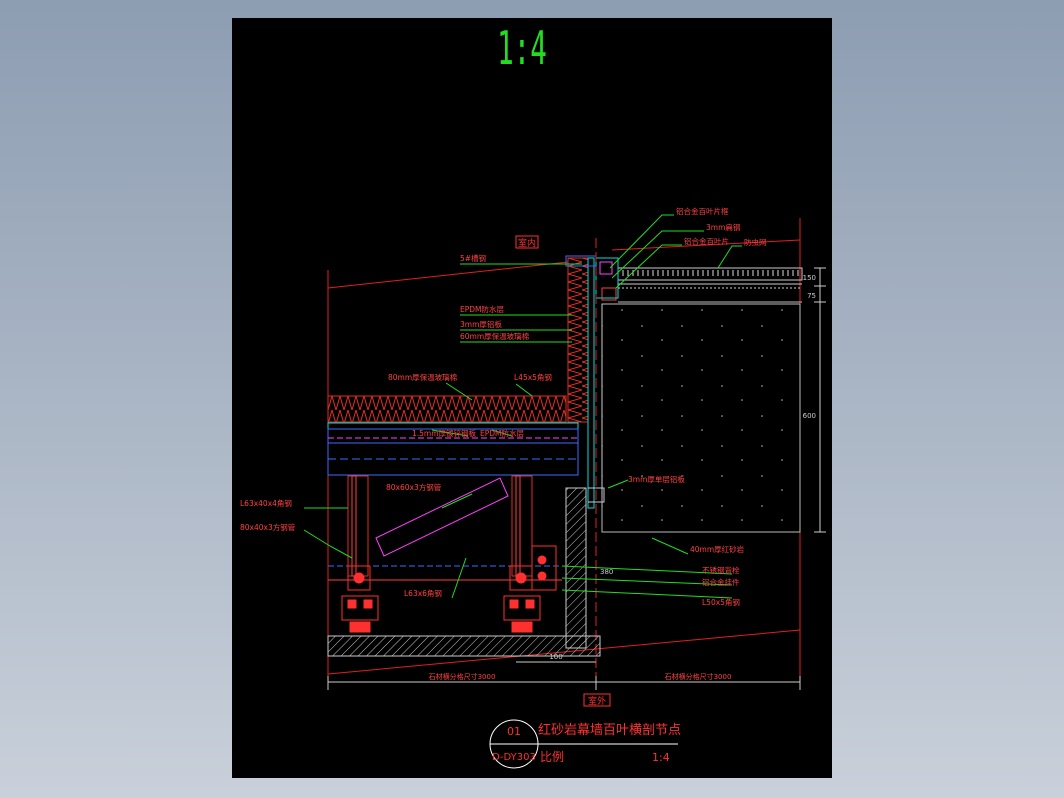 The height and width of the screenshot is (798, 1064). I want to click on callout-glass-wool-60: 60mm厚保温玻璃棉, so click(494, 336).